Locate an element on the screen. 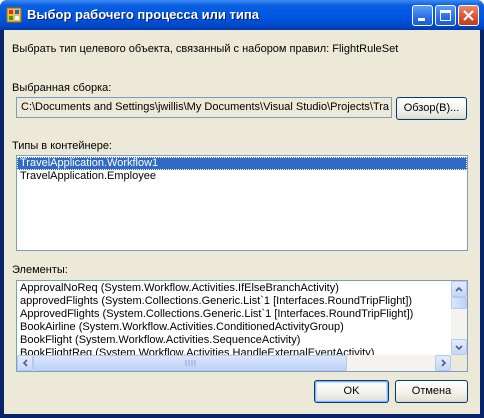 The height and width of the screenshot is (418, 484). members-label: Элементы: is located at coordinates (40, 270).